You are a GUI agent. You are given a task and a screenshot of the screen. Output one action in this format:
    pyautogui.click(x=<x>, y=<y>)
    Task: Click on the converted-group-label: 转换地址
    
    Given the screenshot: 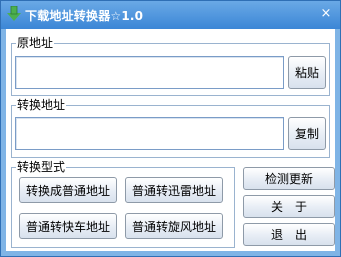 What is the action you would take?
    pyautogui.click(x=41, y=105)
    